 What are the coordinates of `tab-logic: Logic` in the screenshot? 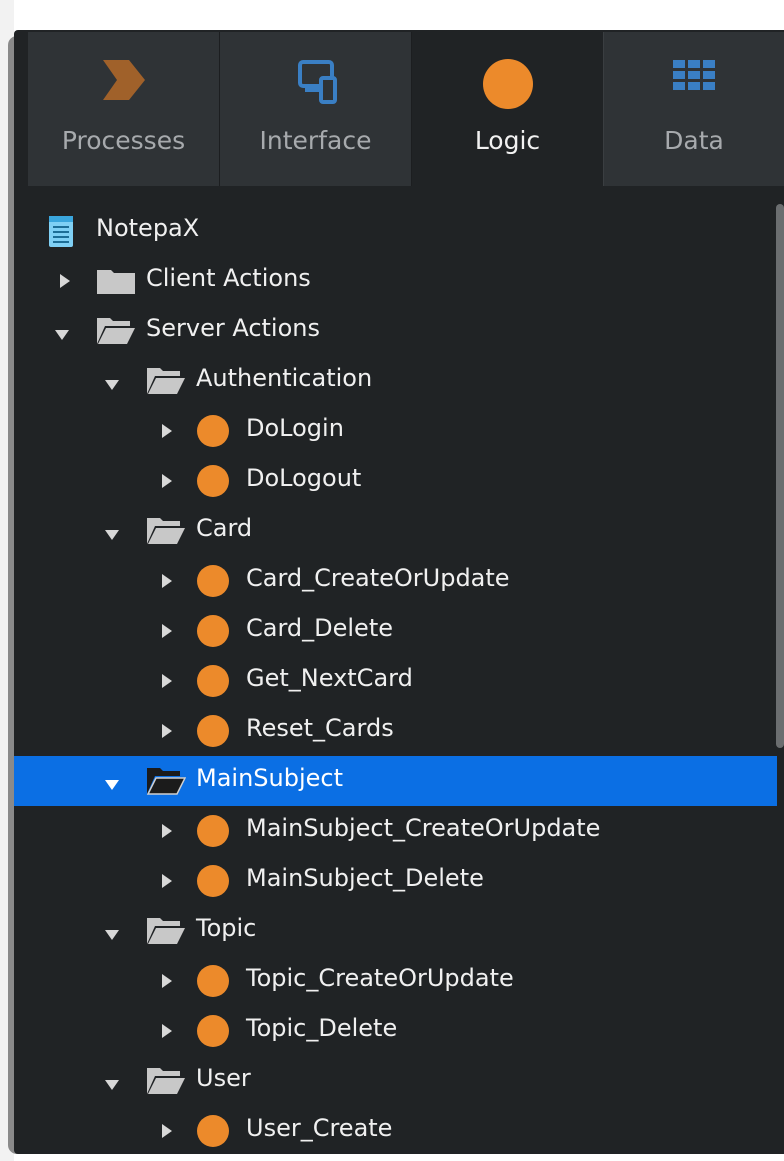 It's located at (508, 109).